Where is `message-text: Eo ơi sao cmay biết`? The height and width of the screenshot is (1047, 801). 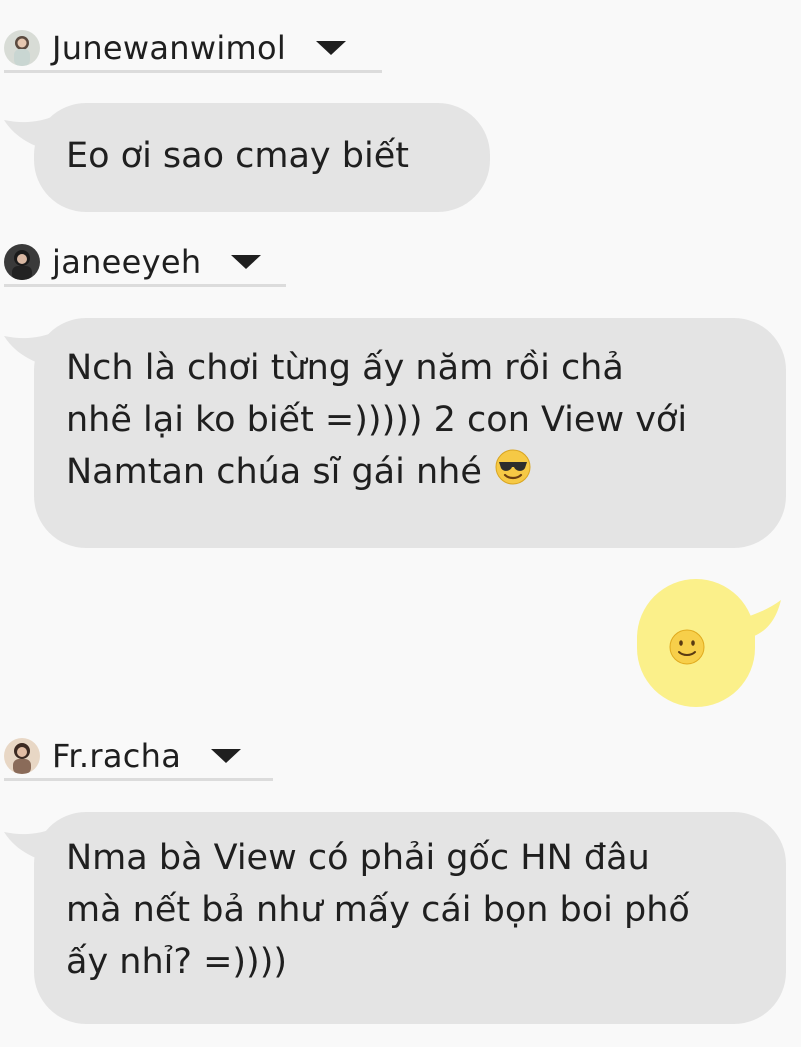 message-text: Eo ơi sao cmay biết is located at coordinates (237, 156).